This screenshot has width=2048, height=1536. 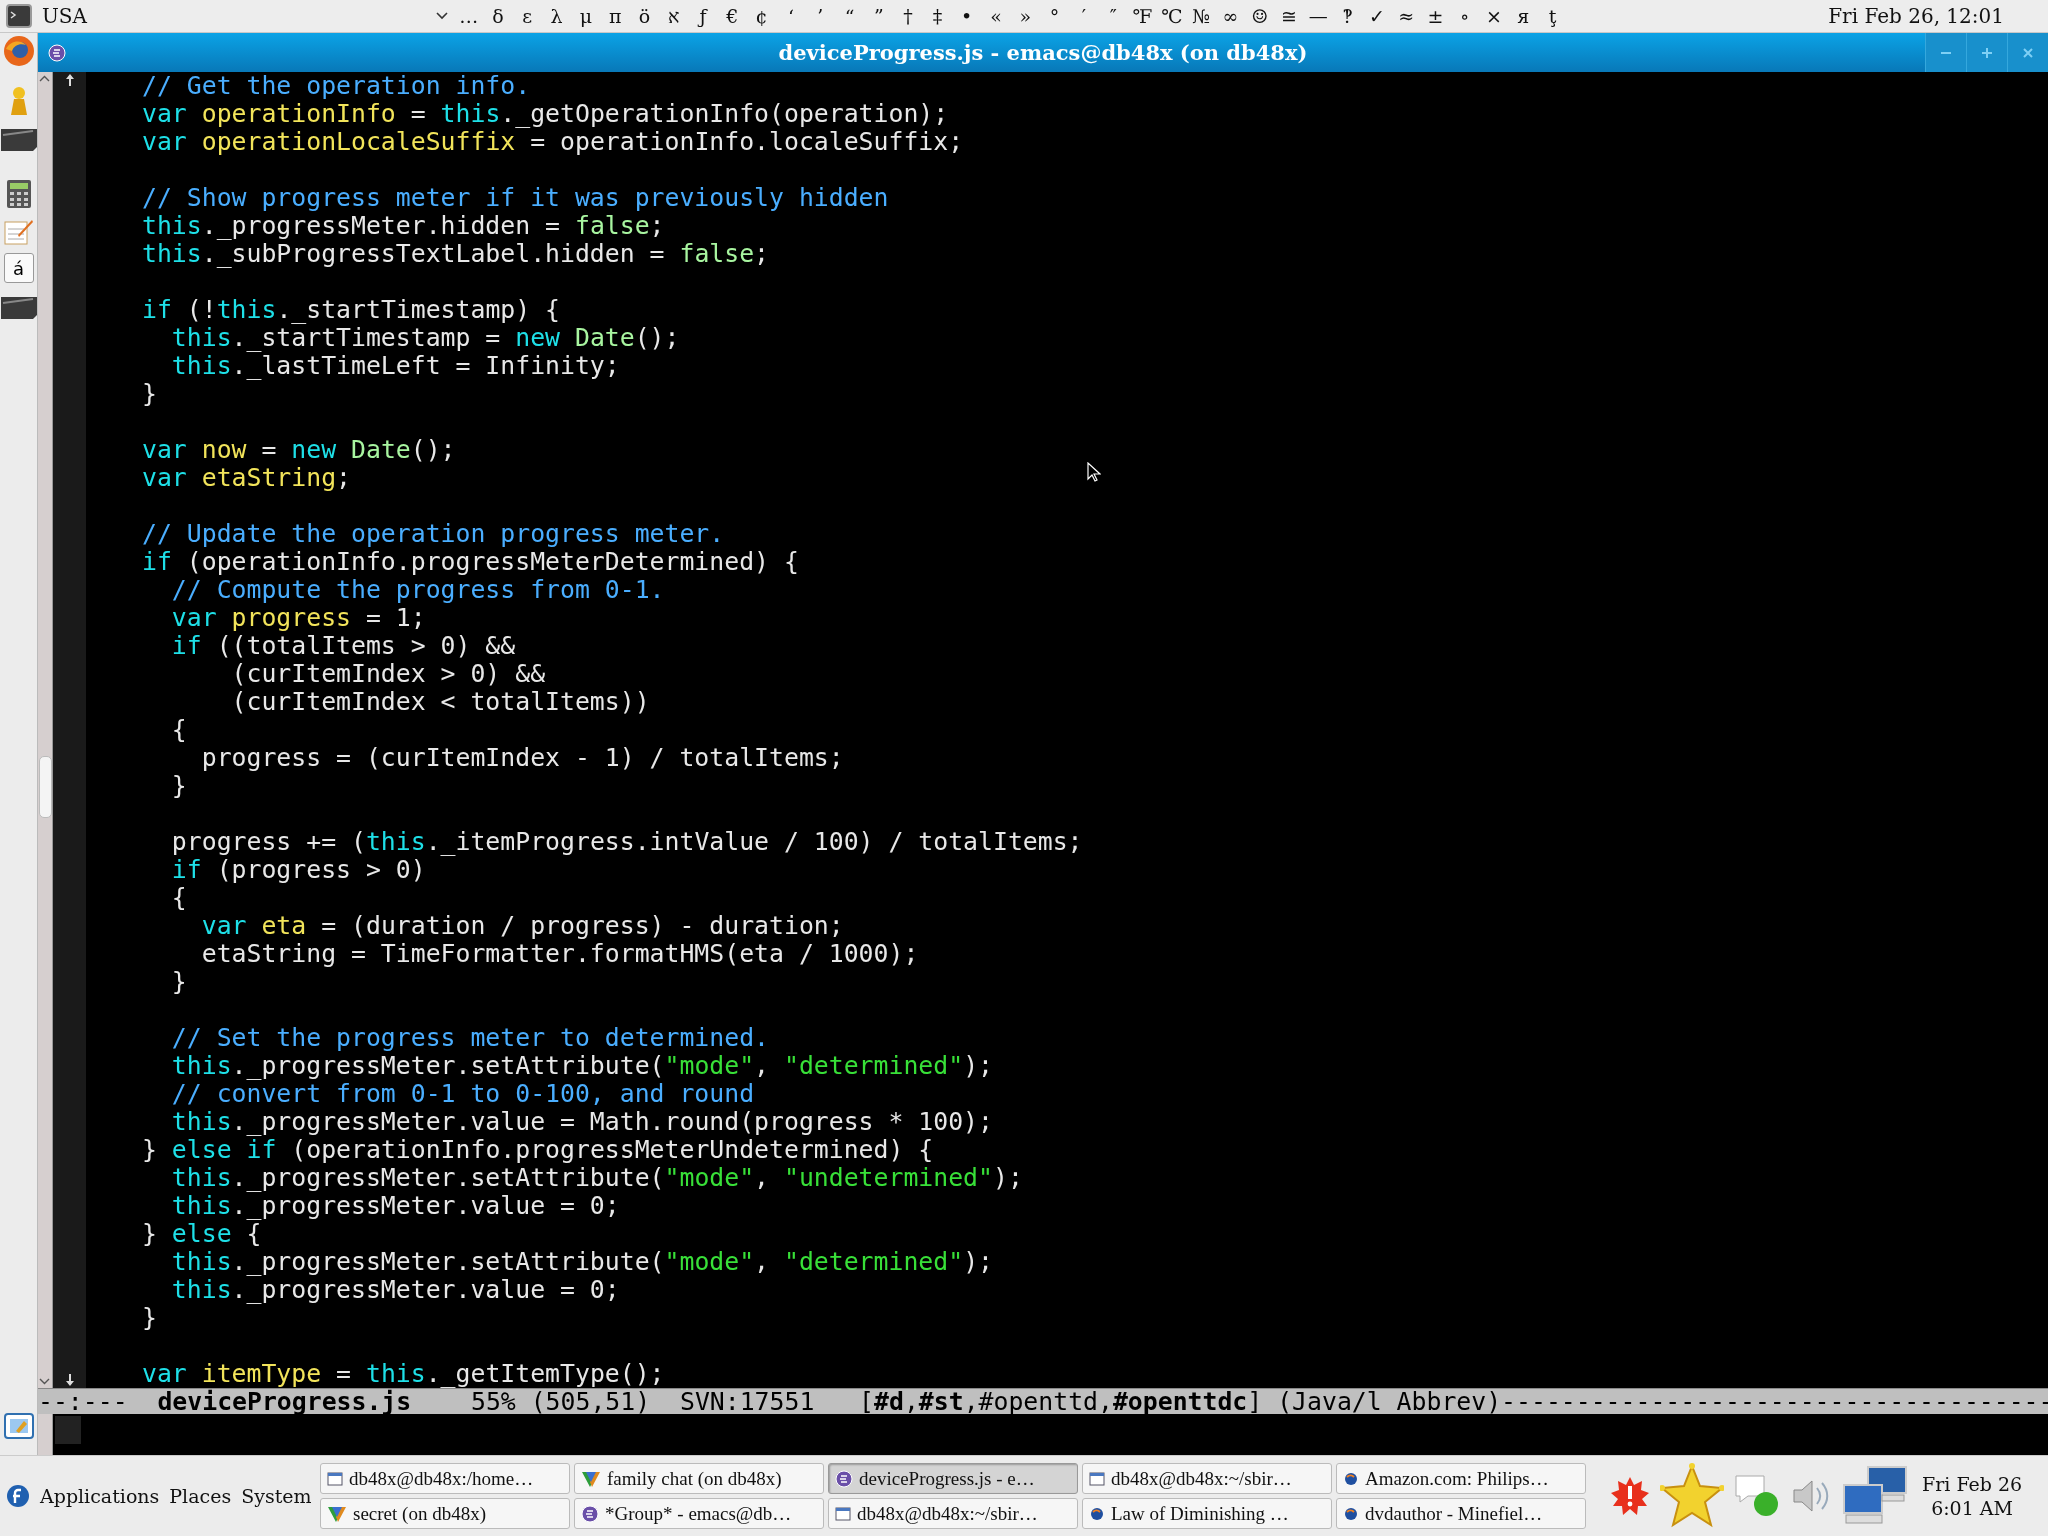 I want to click on scroll-up-icon, so click(x=44, y=78).